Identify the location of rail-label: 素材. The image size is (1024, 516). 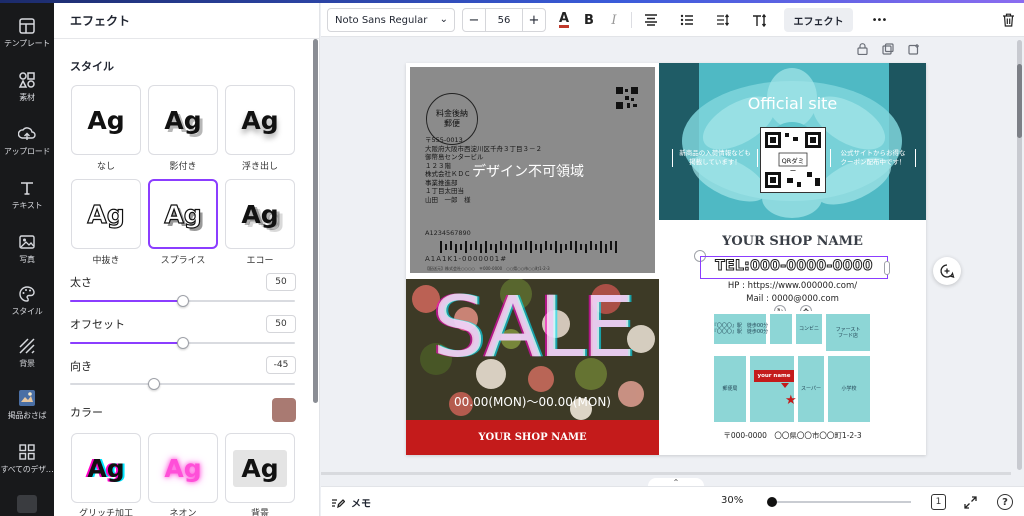
(27, 97).